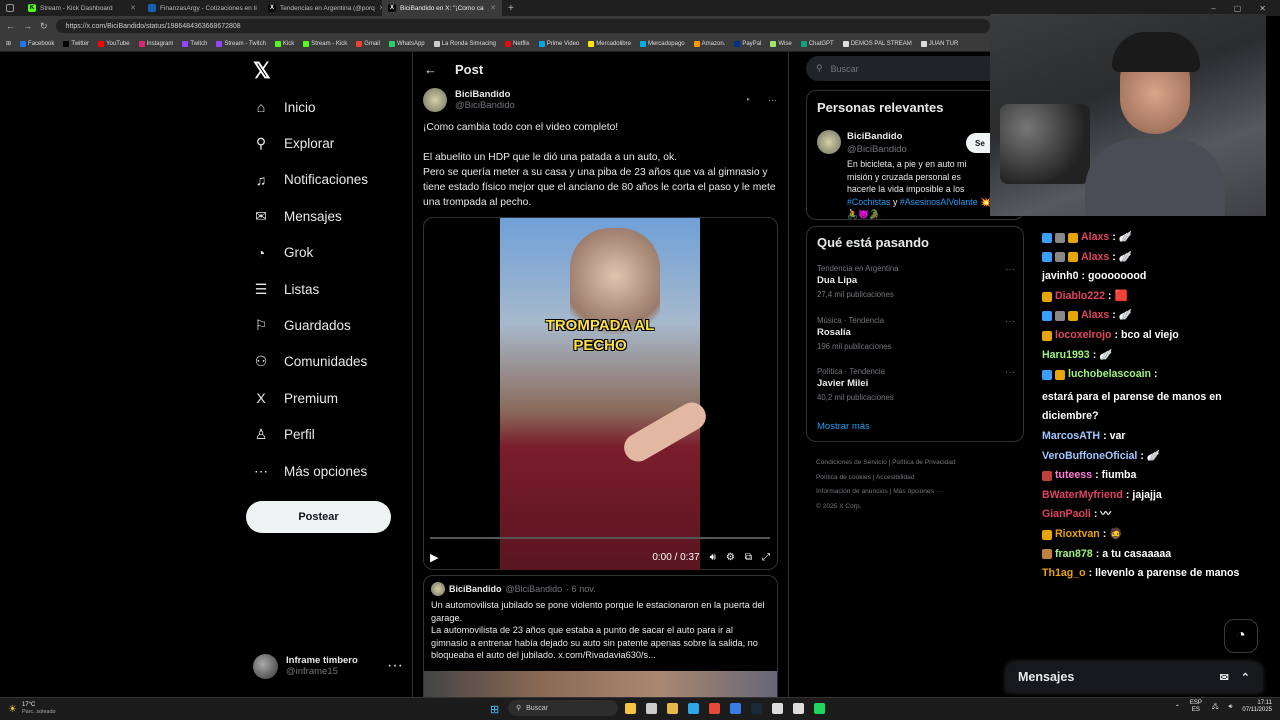 This screenshot has height=720, width=1280. I want to click on bookmark-item: Amazon., so click(709, 43).